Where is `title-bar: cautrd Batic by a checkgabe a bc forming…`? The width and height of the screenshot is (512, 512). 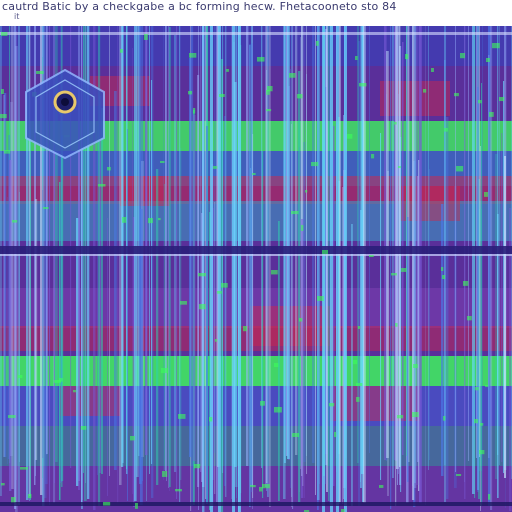
title-bar: cautrd Batic by a checkgabe a bc forming… is located at coordinates (256, 13).